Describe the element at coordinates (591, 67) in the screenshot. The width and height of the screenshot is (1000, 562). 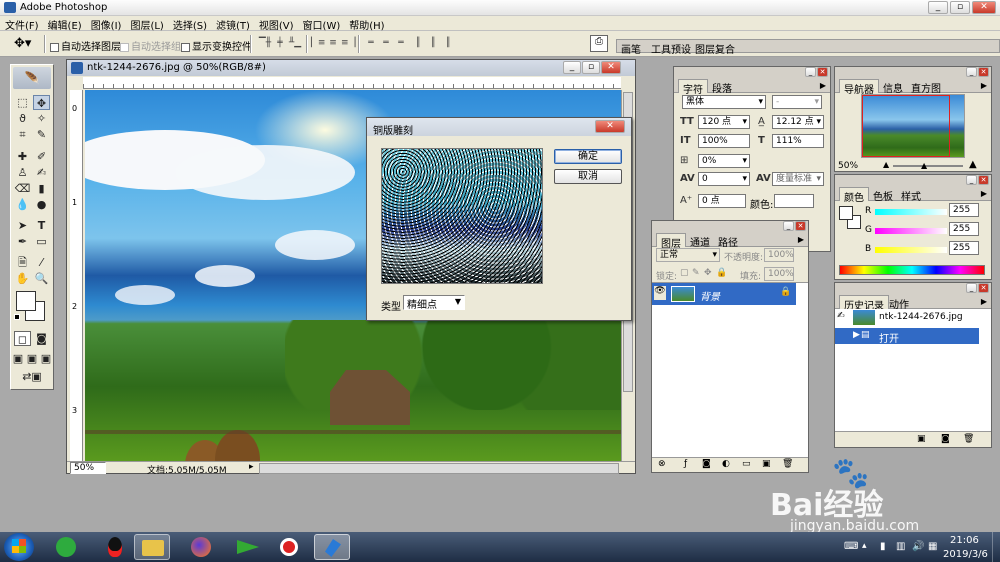
I see `doc-maximize-button: ▫` at that location.